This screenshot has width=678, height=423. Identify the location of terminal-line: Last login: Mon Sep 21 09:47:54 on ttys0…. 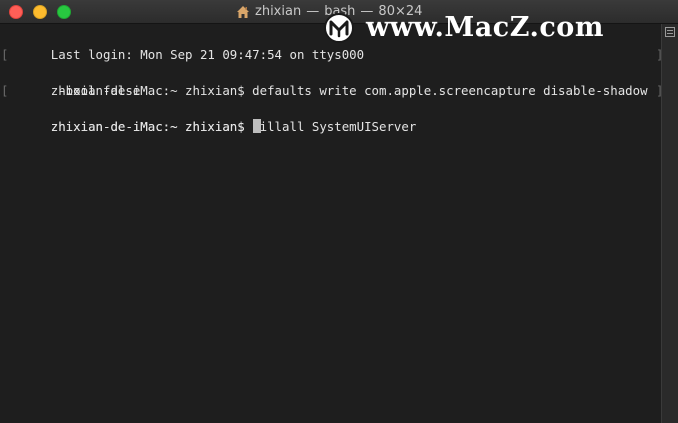
(331, 45).